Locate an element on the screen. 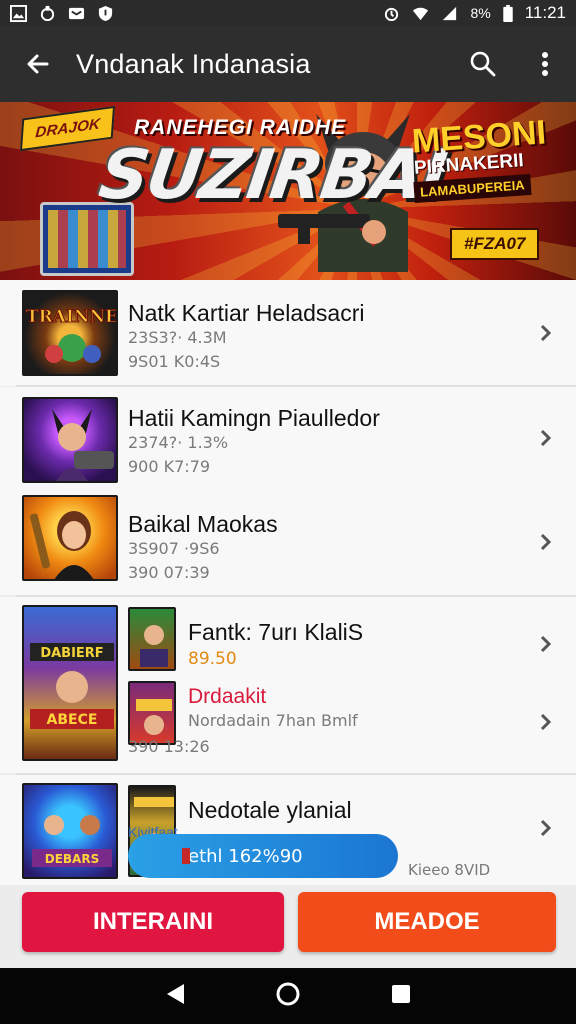  primary-action-button: INTERAINI is located at coordinates (153, 922).